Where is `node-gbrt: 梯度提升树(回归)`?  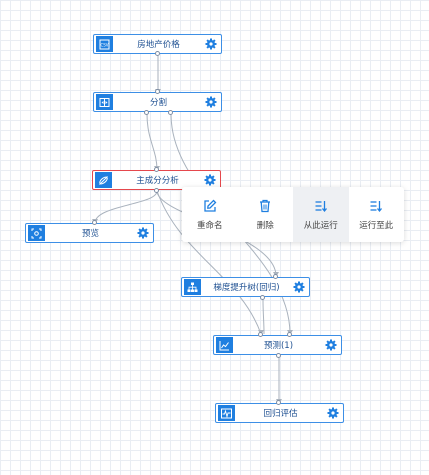
node-gbrt: 梯度提升树(回归) is located at coordinates (245, 287).